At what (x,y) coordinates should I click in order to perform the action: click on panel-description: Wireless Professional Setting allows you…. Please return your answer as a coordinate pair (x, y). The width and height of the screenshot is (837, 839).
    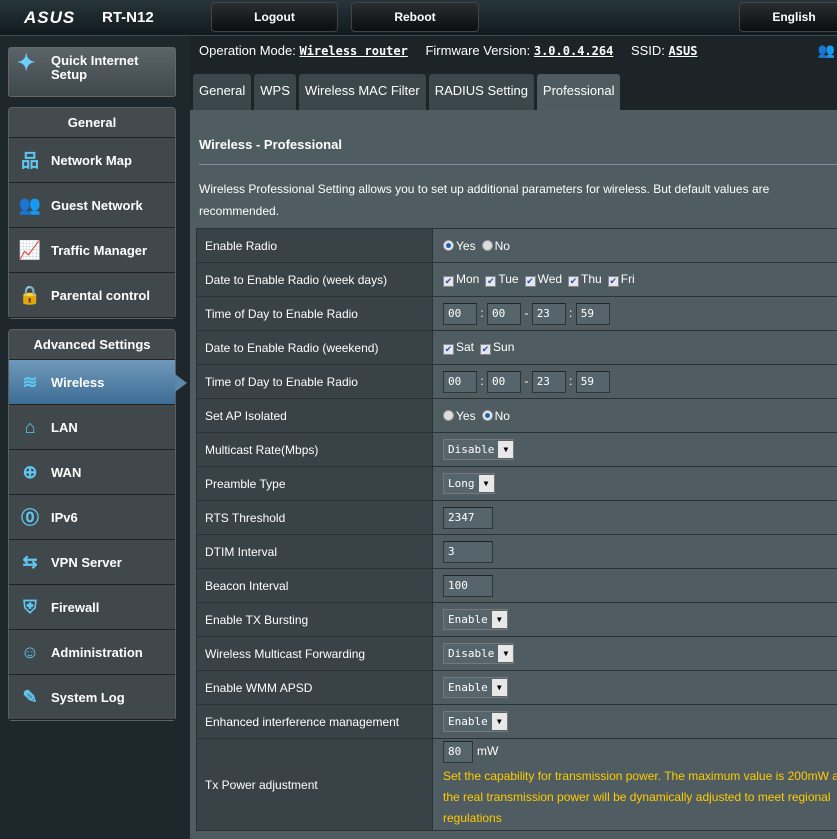
    Looking at the image, I should click on (484, 200).